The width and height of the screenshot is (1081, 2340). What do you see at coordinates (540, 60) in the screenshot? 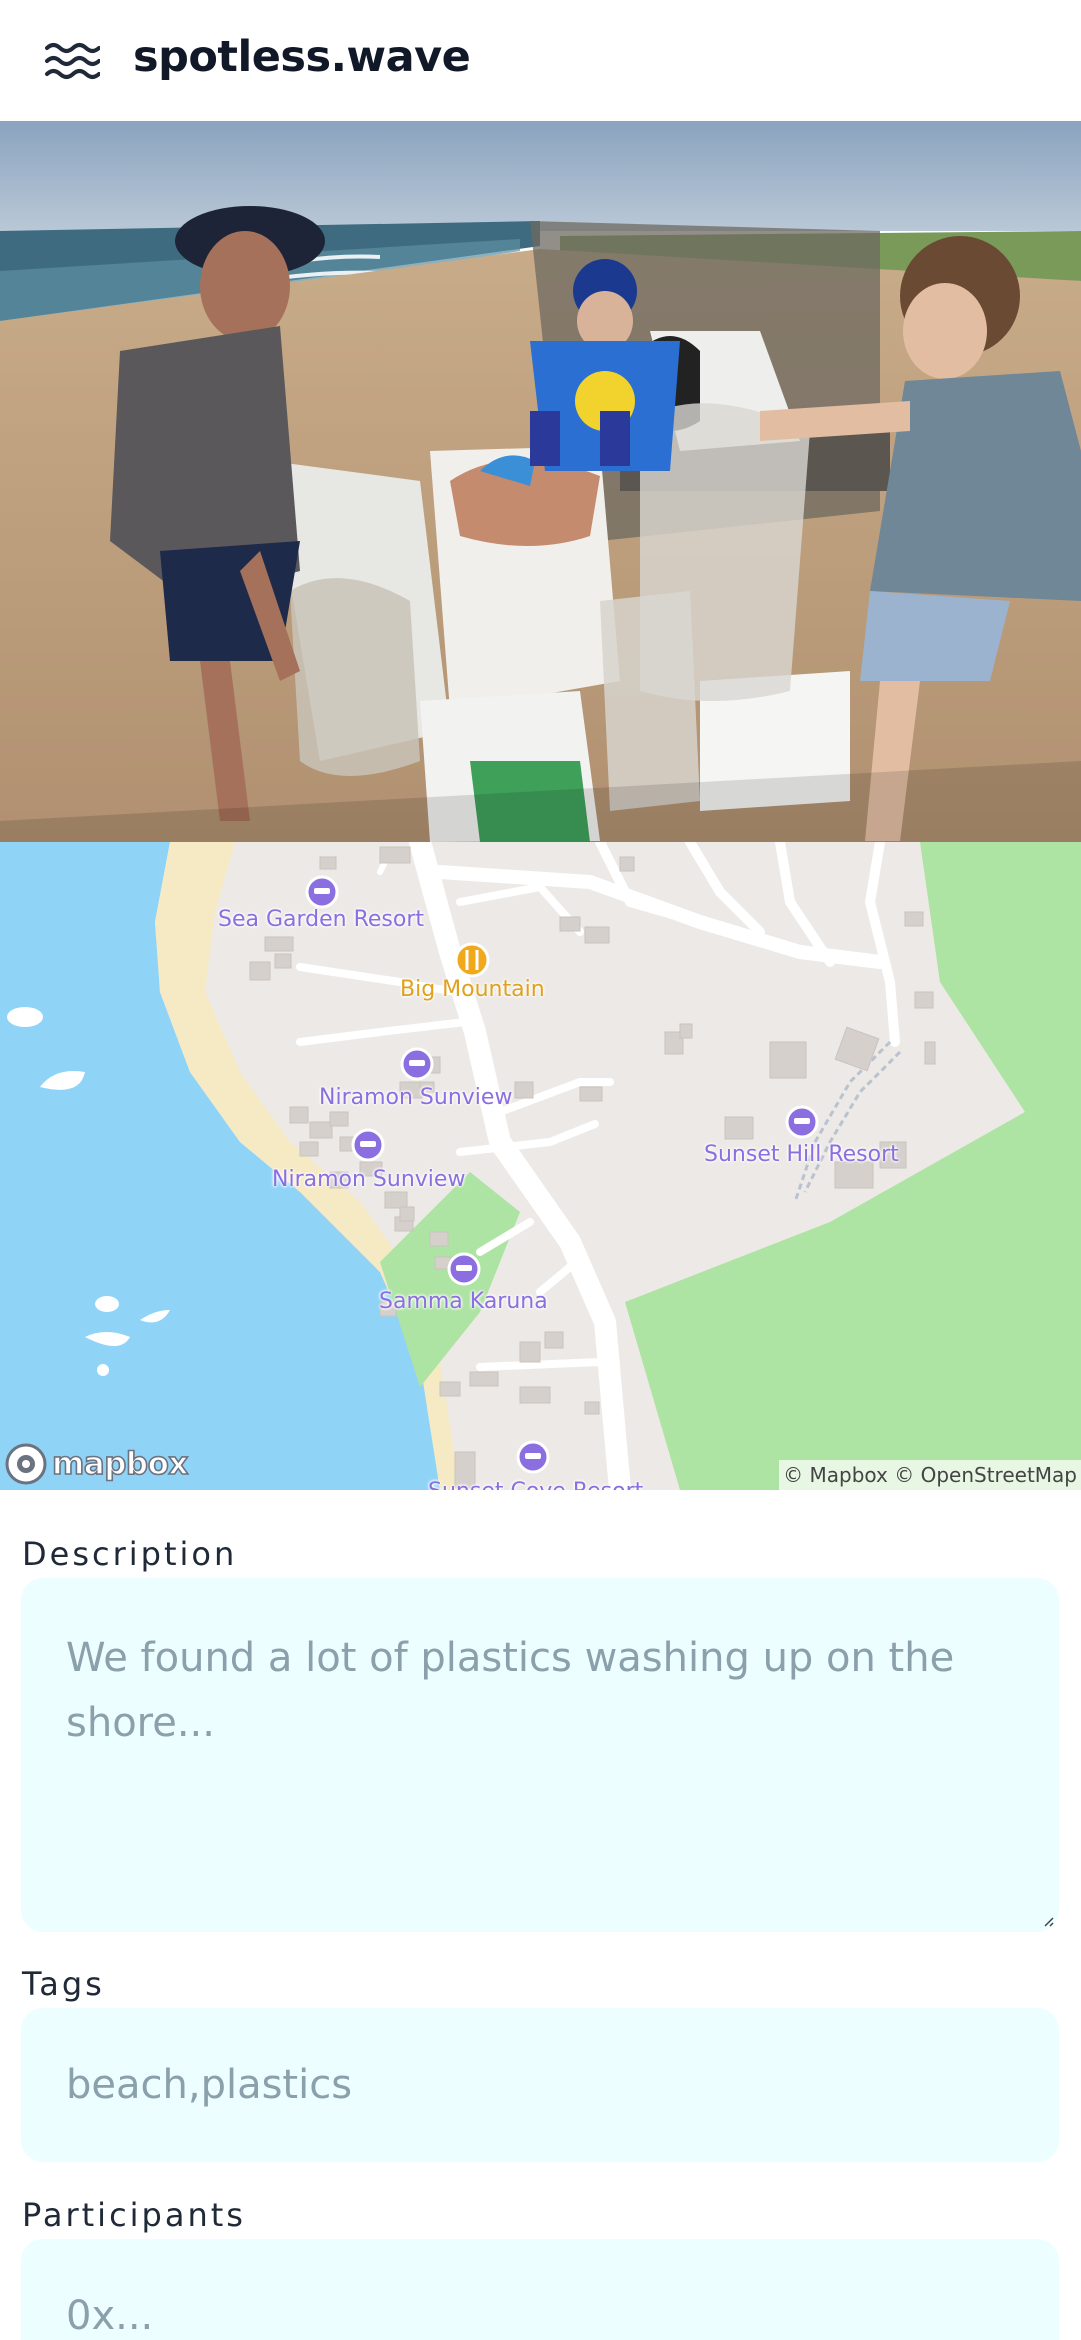
I see `app-header: spotless.wave` at bounding box center [540, 60].